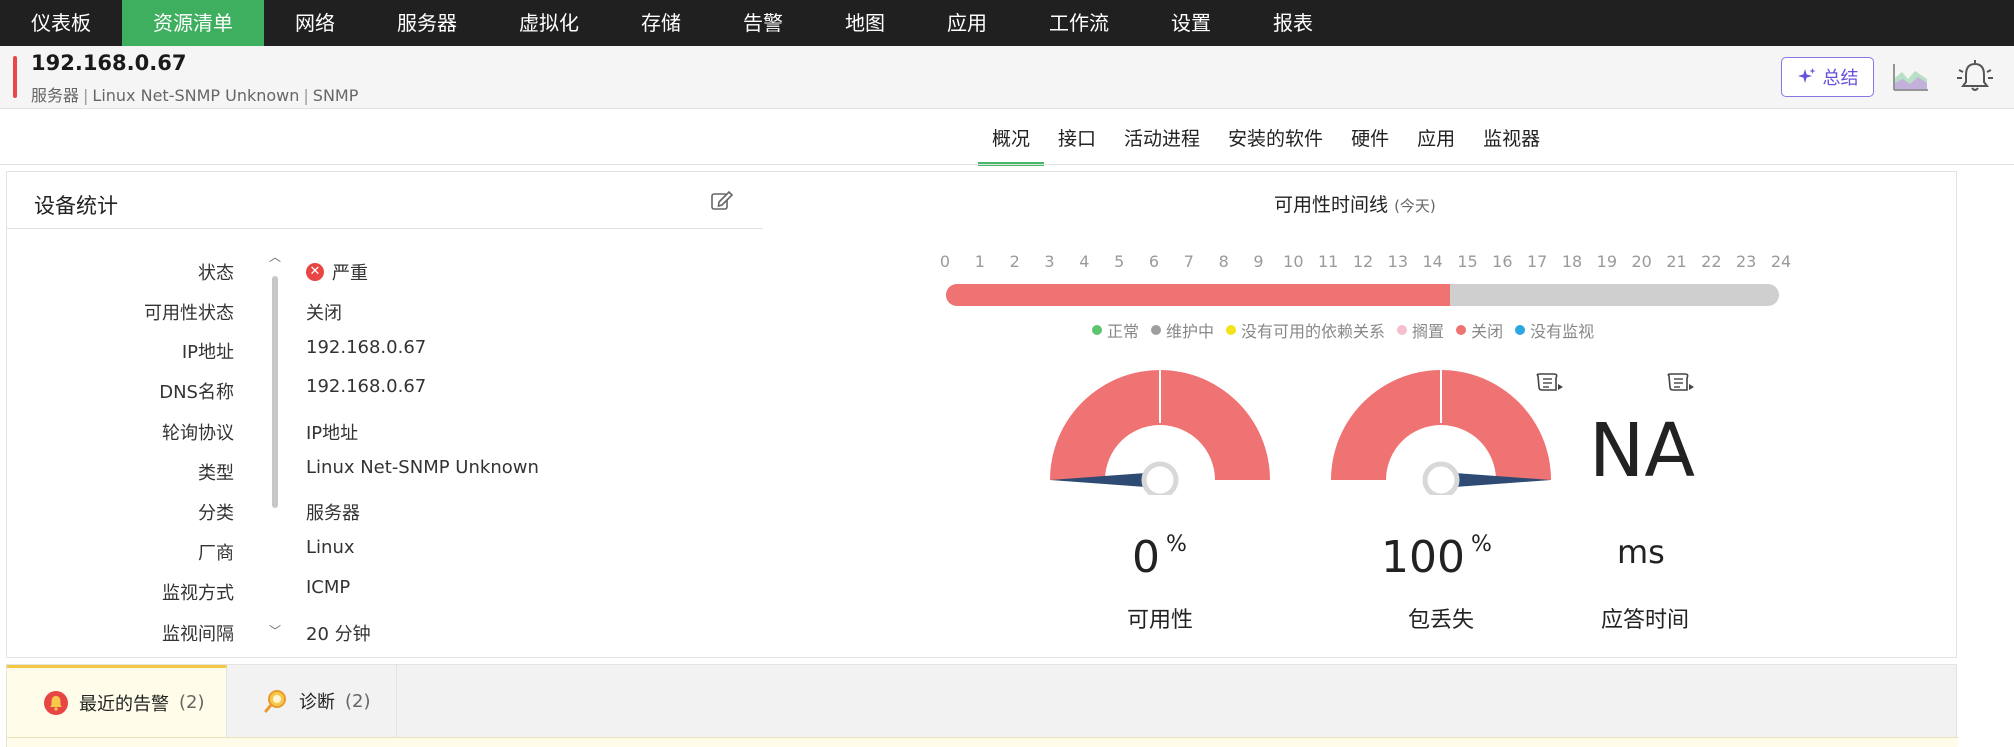  I want to click on scroll-thumb, so click(275, 392).